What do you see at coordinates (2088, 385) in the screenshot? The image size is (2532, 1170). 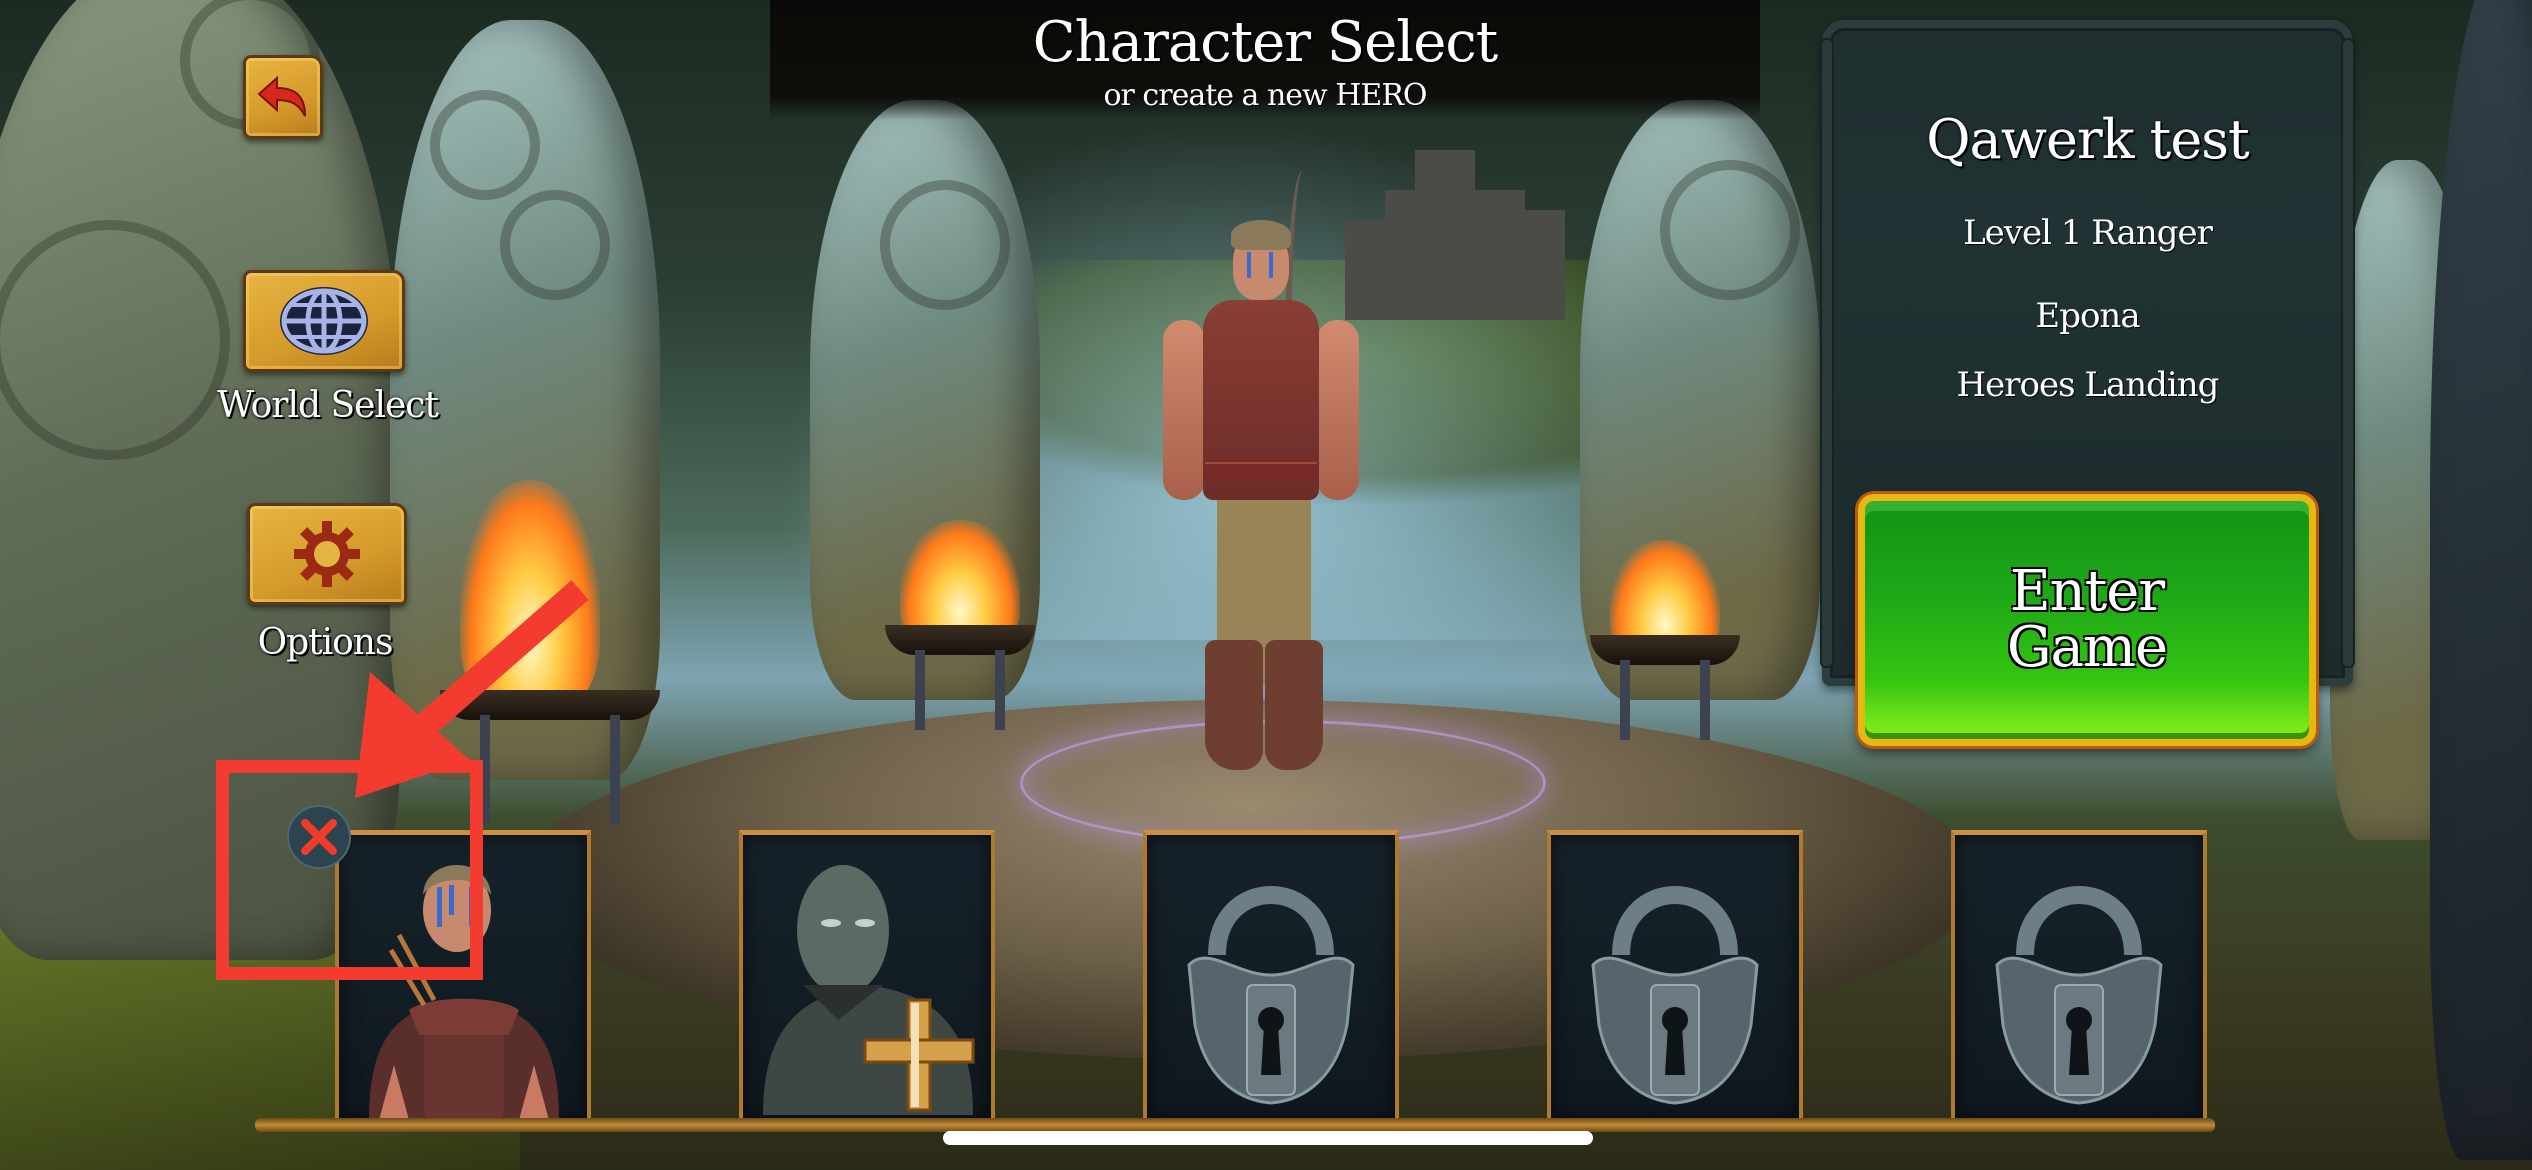 I see `character-location: Heroes Landing` at bounding box center [2088, 385].